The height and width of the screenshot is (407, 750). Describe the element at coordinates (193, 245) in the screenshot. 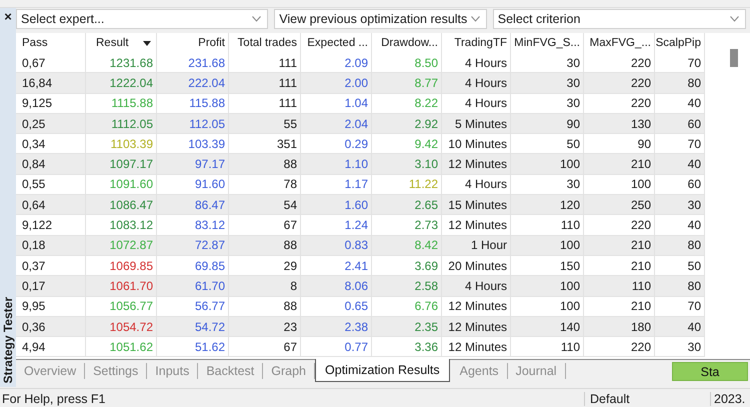

I see `table-cell: 72.87` at that location.